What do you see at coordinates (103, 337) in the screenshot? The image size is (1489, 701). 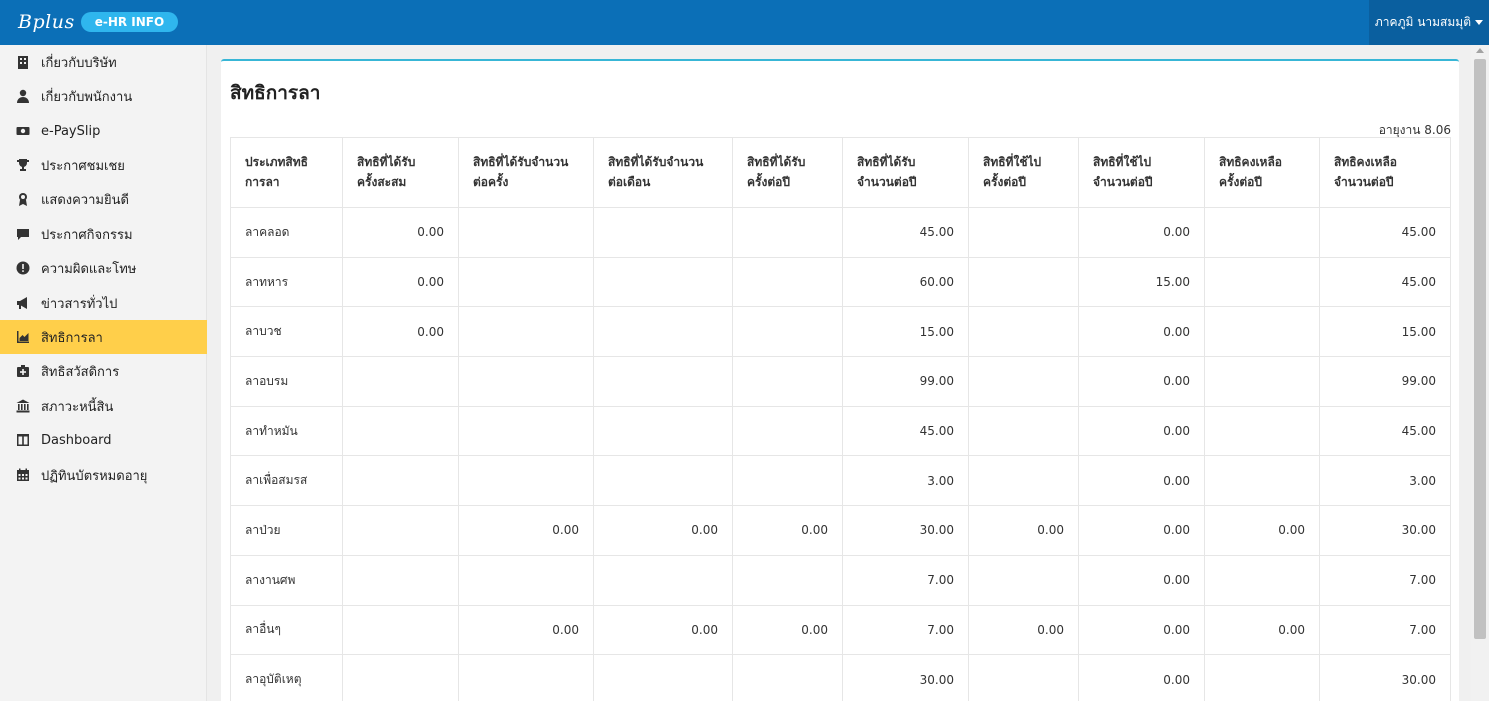 I see `sidebar-item-9: สิทธิการลา` at bounding box center [103, 337].